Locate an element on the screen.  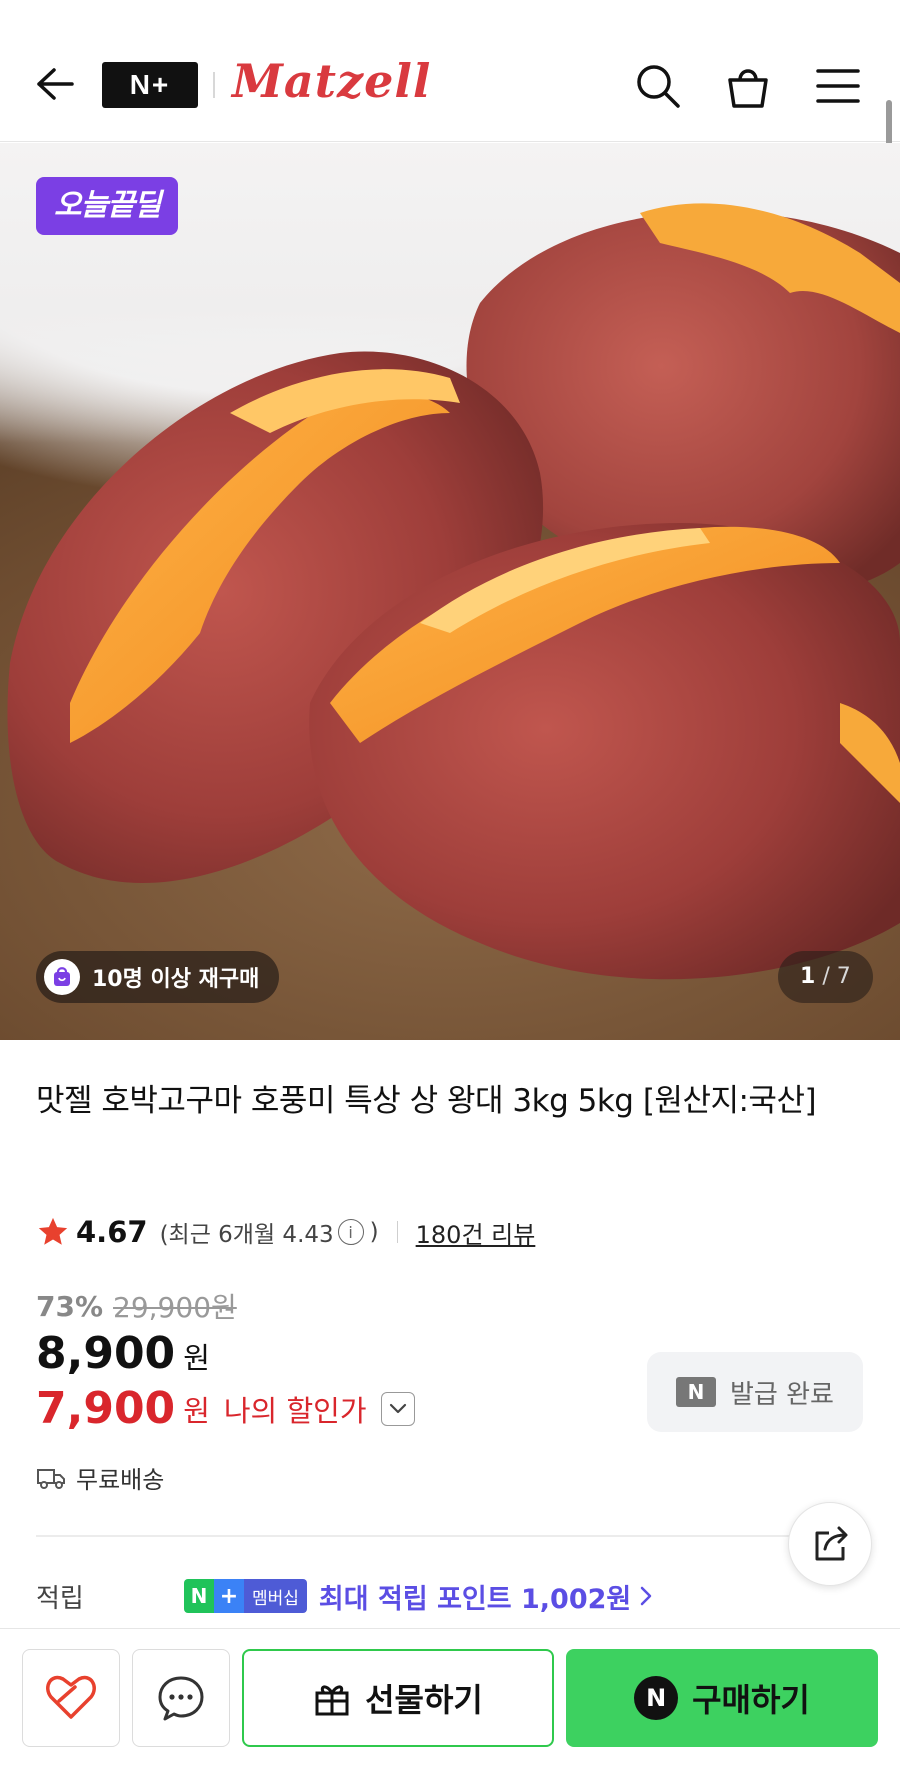
my-price-toggle is located at coordinates (397, 1408).